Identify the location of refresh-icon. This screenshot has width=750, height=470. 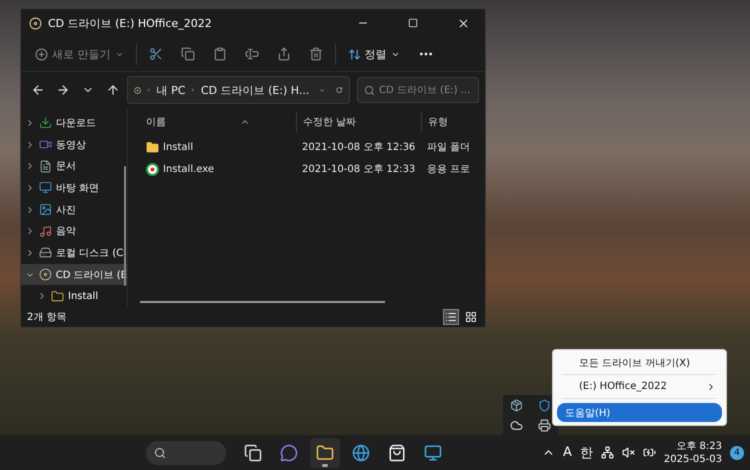
(339, 90).